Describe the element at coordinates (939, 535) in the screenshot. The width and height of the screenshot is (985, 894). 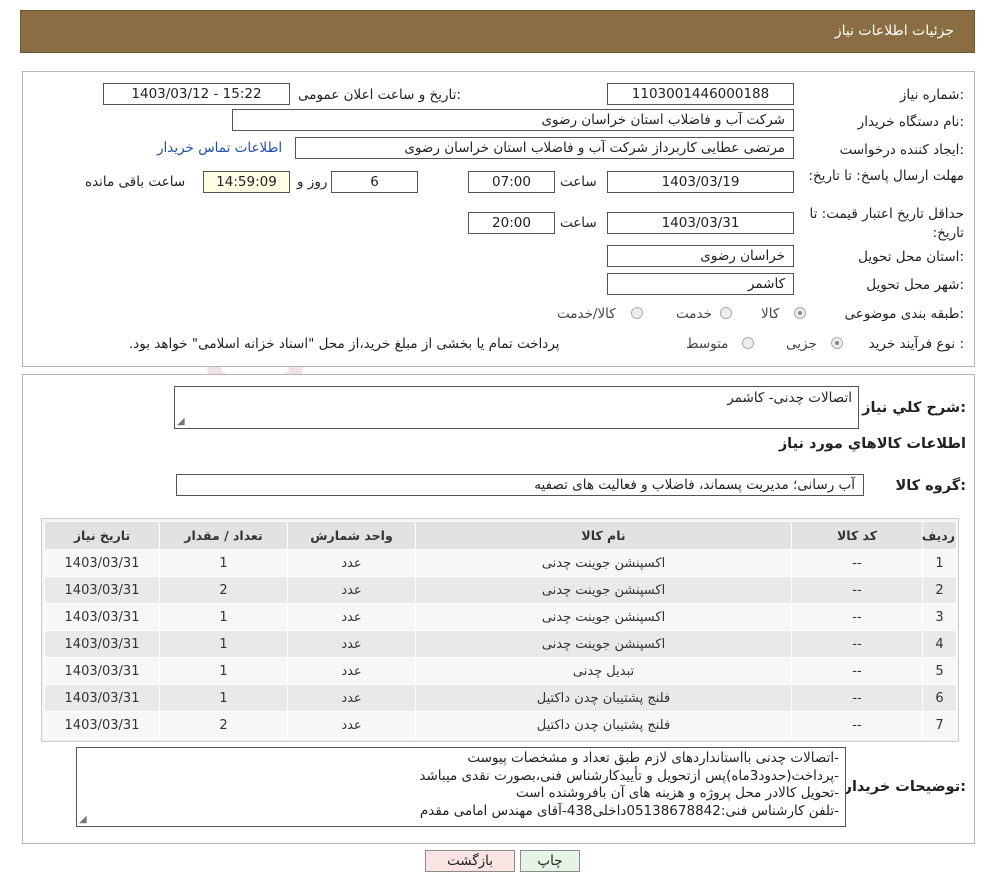
I see `col-header-row-number: رديف` at that location.